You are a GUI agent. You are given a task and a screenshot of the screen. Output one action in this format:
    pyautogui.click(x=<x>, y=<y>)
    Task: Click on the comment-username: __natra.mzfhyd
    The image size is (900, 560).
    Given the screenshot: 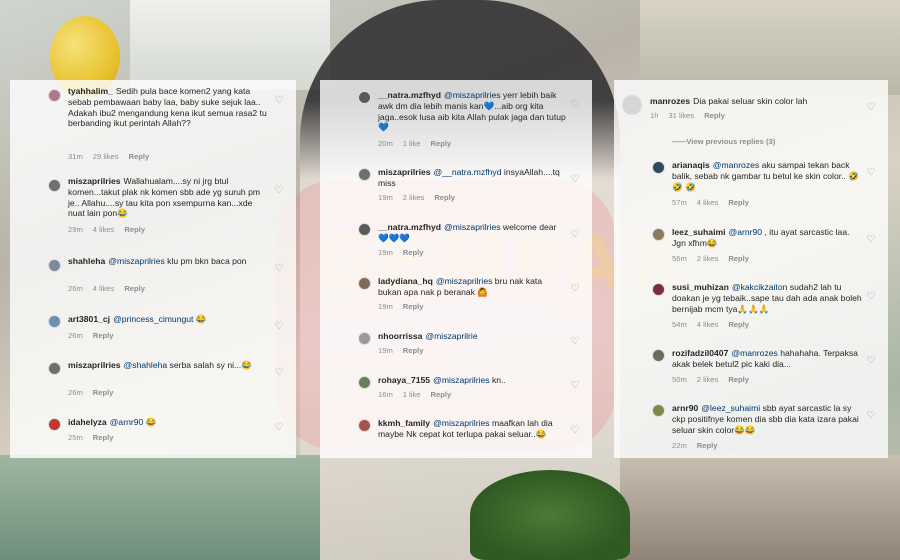 What is the action you would take?
    pyautogui.click(x=409, y=227)
    